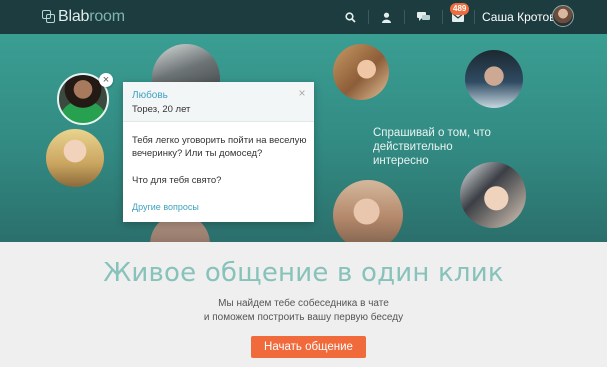  I want to click on close-icon: ×, so click(106, 80).